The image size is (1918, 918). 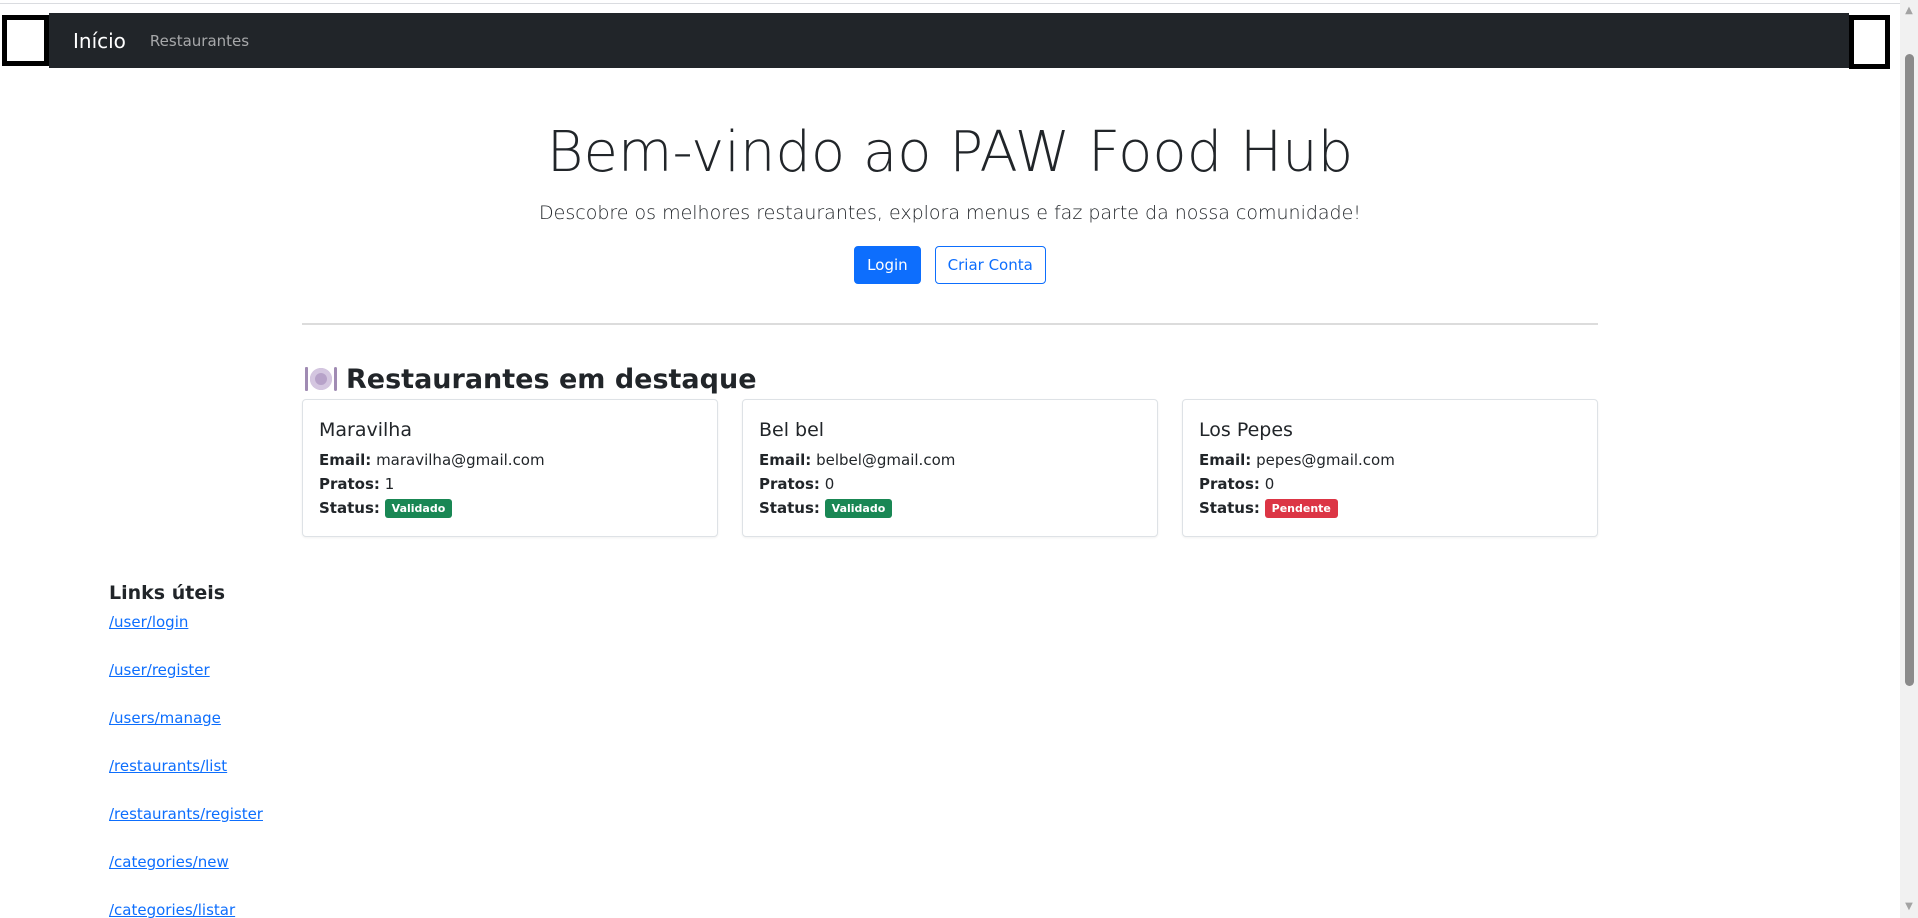 I want to click on link-restaurants-register: /restaurants/register, so click(x=186, y=814).